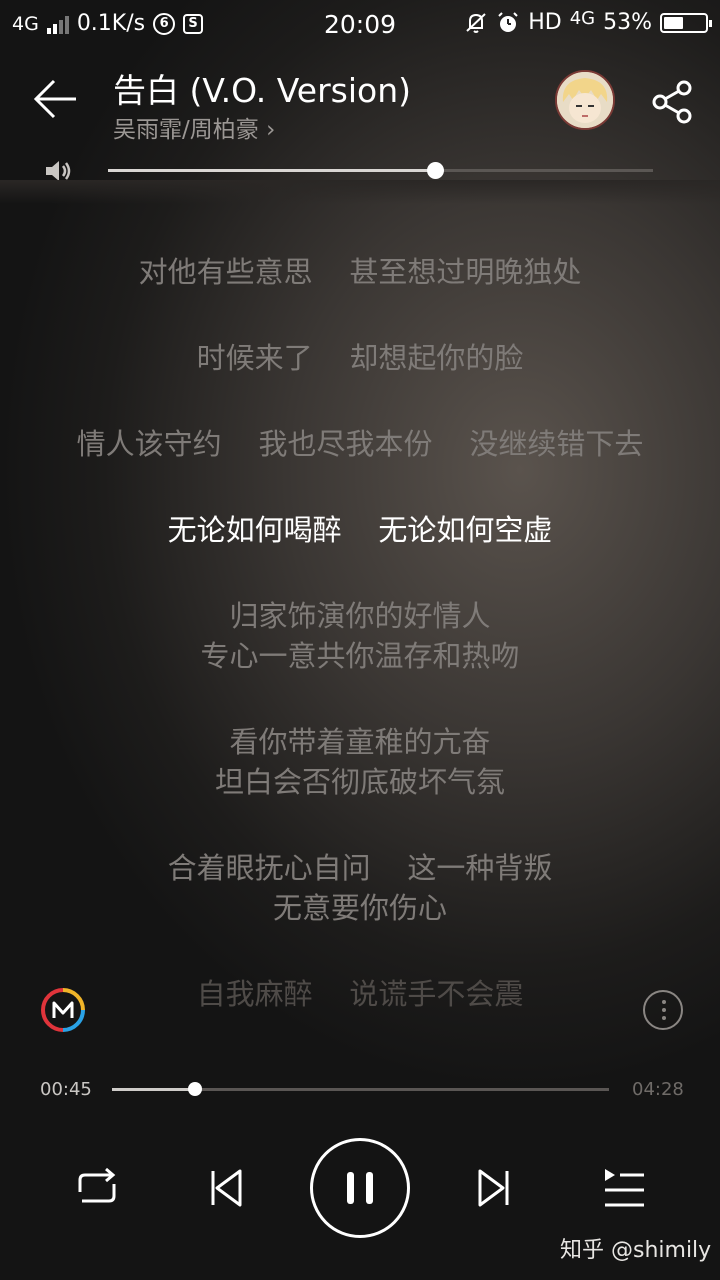  I want to click on previous-track-icon, so click(226, 1188).